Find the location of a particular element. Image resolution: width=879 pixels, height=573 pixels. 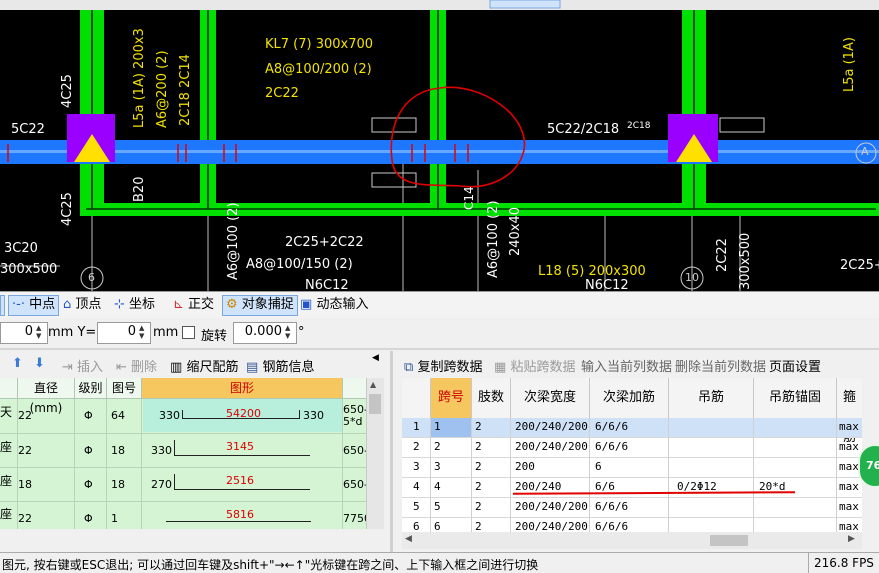

collapse-left-icon: ◀ is located at coordinates (375, 358).